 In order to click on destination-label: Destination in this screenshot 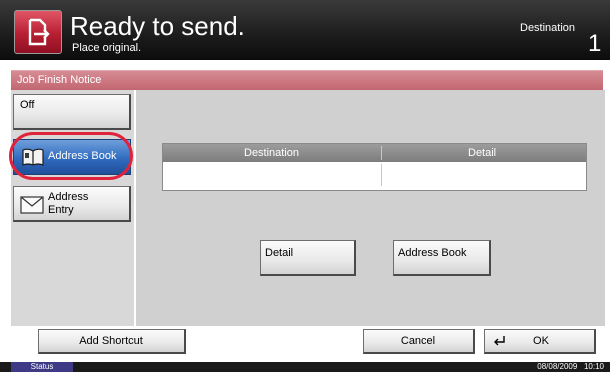, I will do `click(548, 28)`.